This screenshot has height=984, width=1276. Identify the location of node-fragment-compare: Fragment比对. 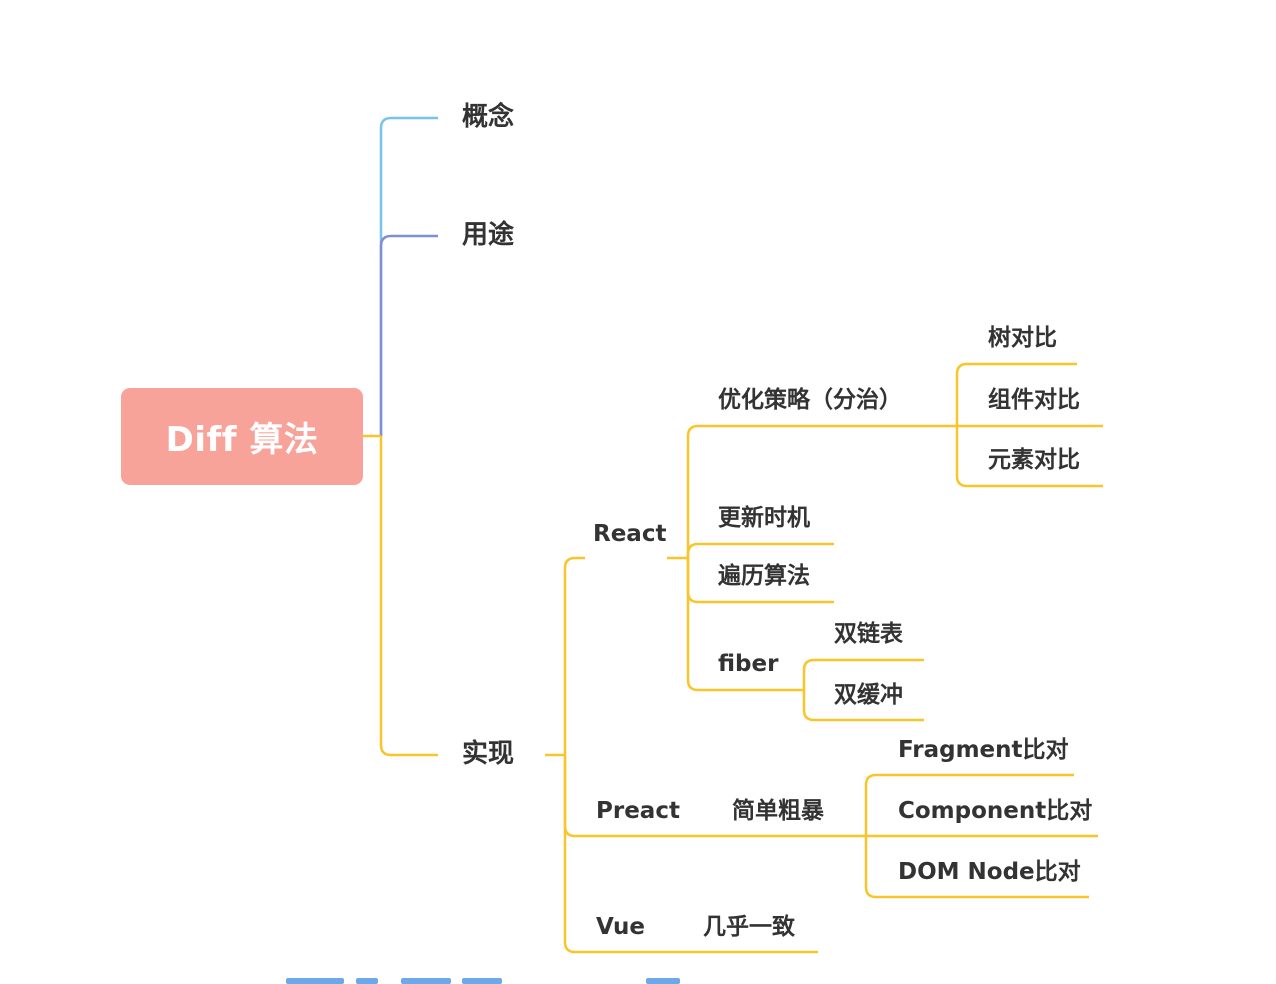
(983, 750).